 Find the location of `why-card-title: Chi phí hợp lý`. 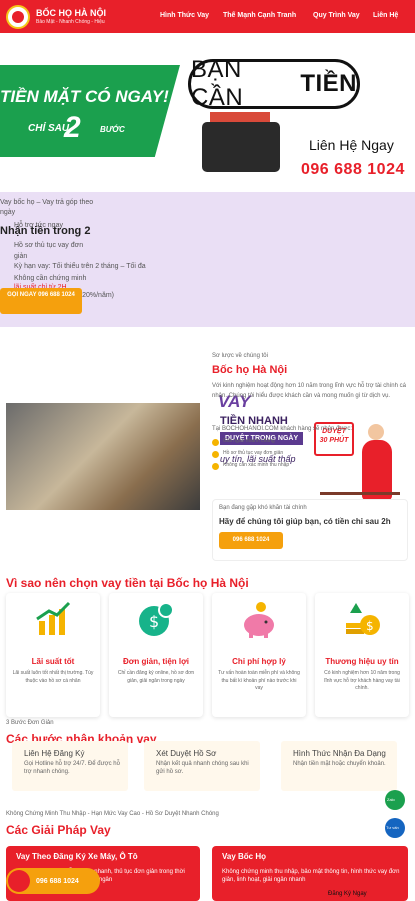

why-card-title: Chi phí hợp lý is located at coordinates (259, 661).